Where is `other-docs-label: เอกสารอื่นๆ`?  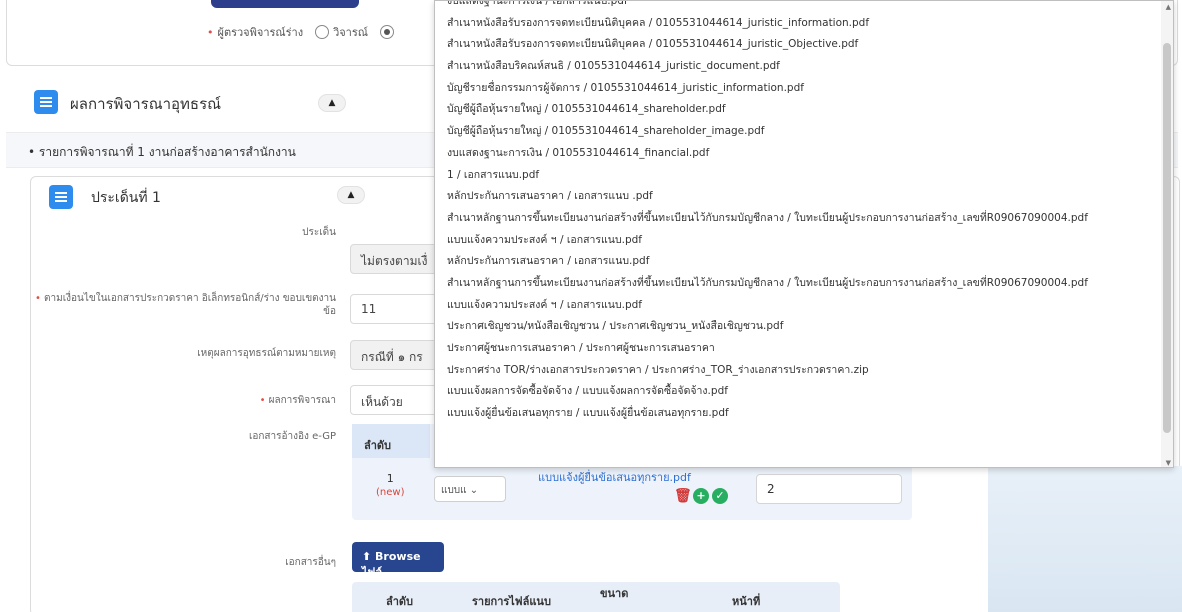 other-docs-label: เอกสารอื่นๆ is located at coordinates (310, 562).